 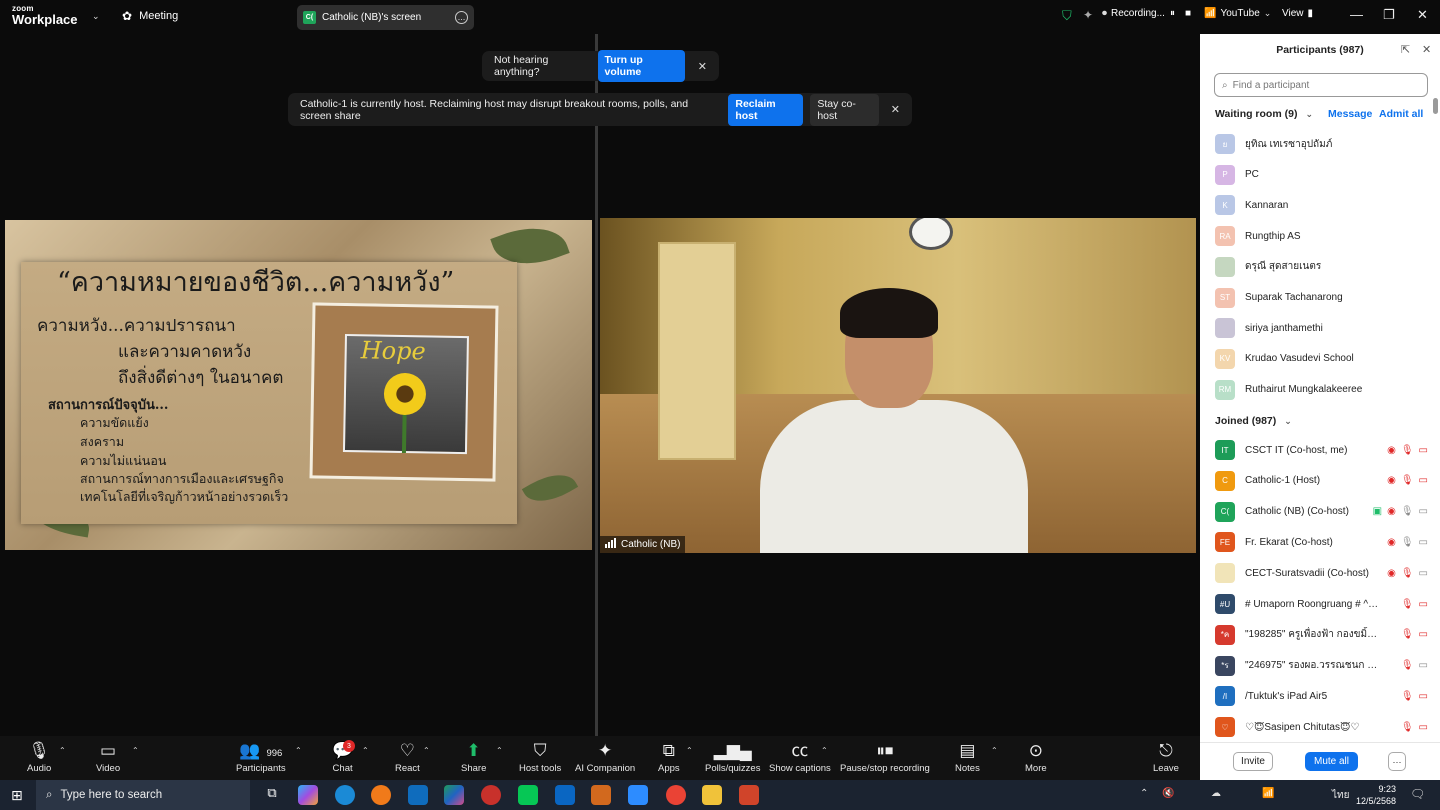 What do you see at coordinates (343, 757) in the screenshot?
I see `chat-button: 💬 3 Chat` at bounding box center [343, 757].